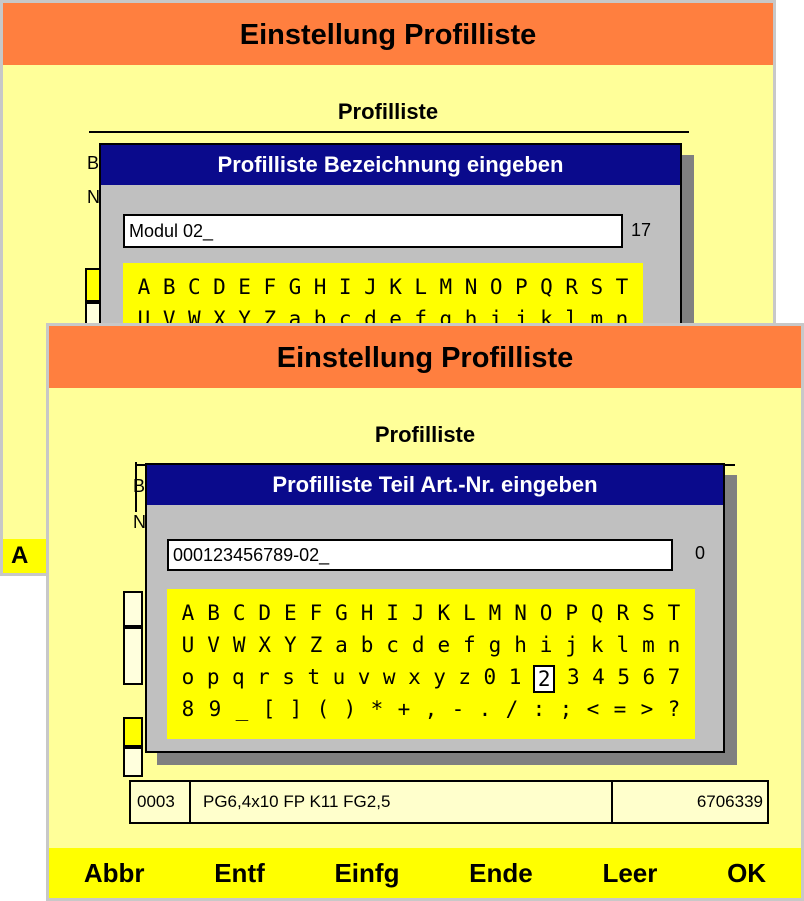 The height and width of the screenshot is (901, 804). I want to click on keyboard-key: q, so click(238, 679).